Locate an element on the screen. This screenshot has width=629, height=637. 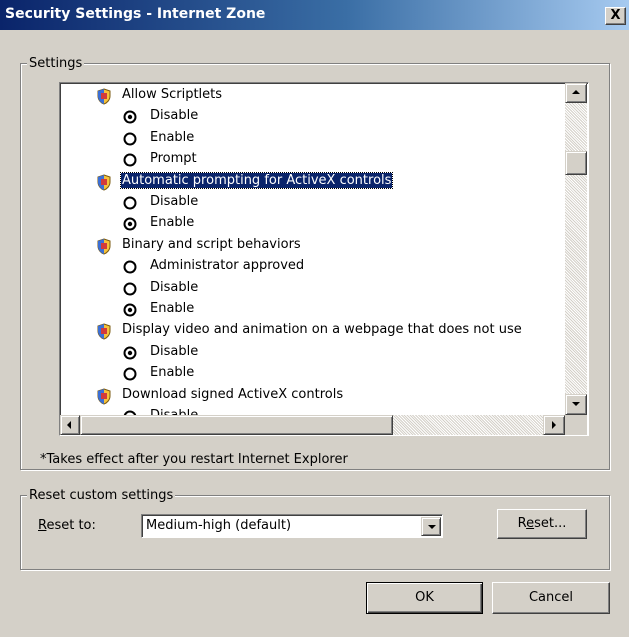
setting-category-label: Binary and script behaviors is located at coordinates (211, 244).